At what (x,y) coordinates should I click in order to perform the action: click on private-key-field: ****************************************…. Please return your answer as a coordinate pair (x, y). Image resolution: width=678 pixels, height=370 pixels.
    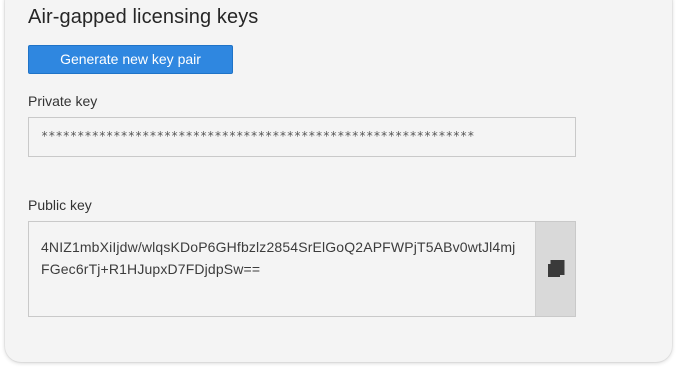
    Looking at the image, I should click on (302, 137).